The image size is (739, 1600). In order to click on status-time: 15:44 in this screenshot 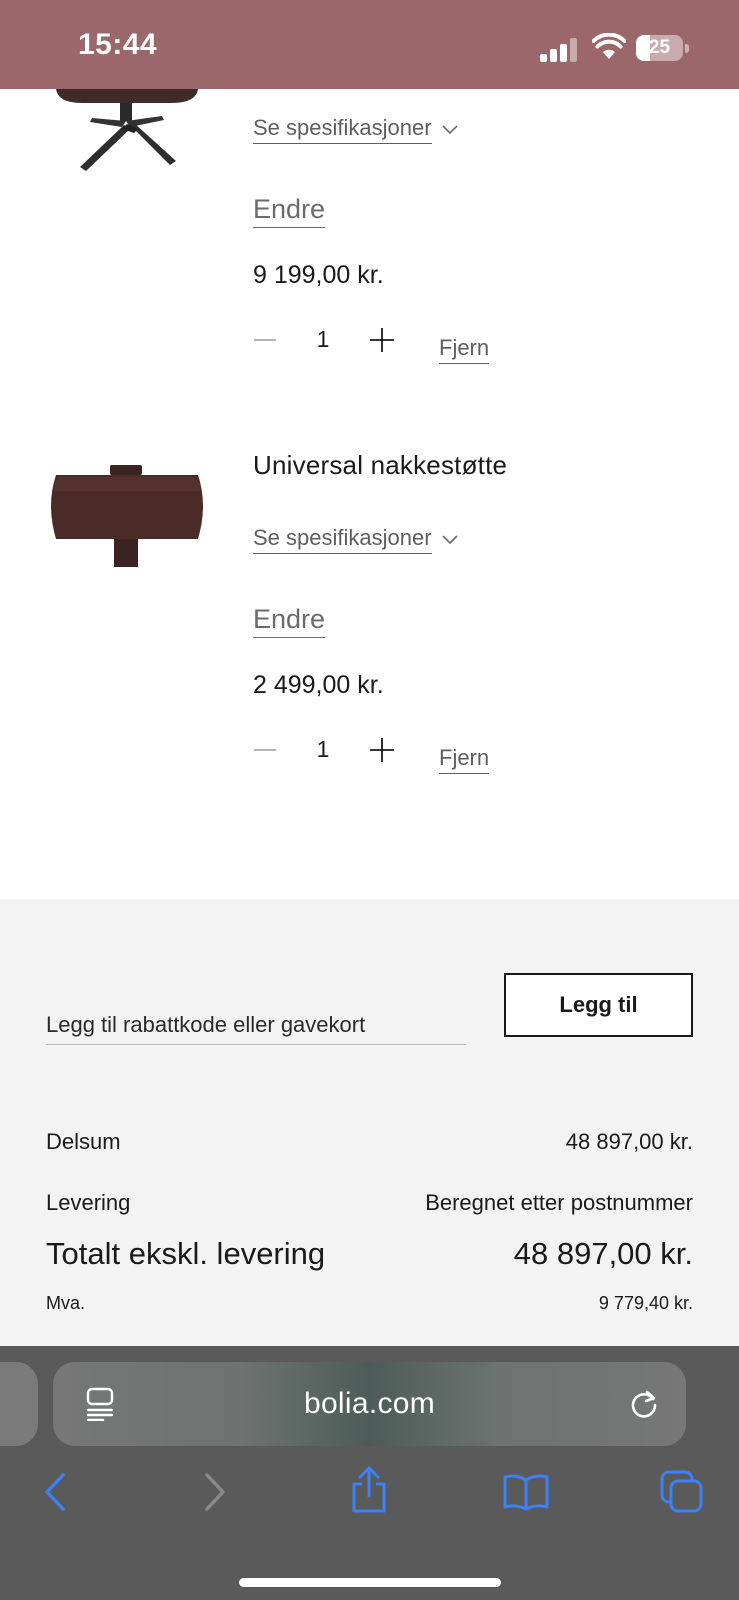, I will do `click(118, 44)`.